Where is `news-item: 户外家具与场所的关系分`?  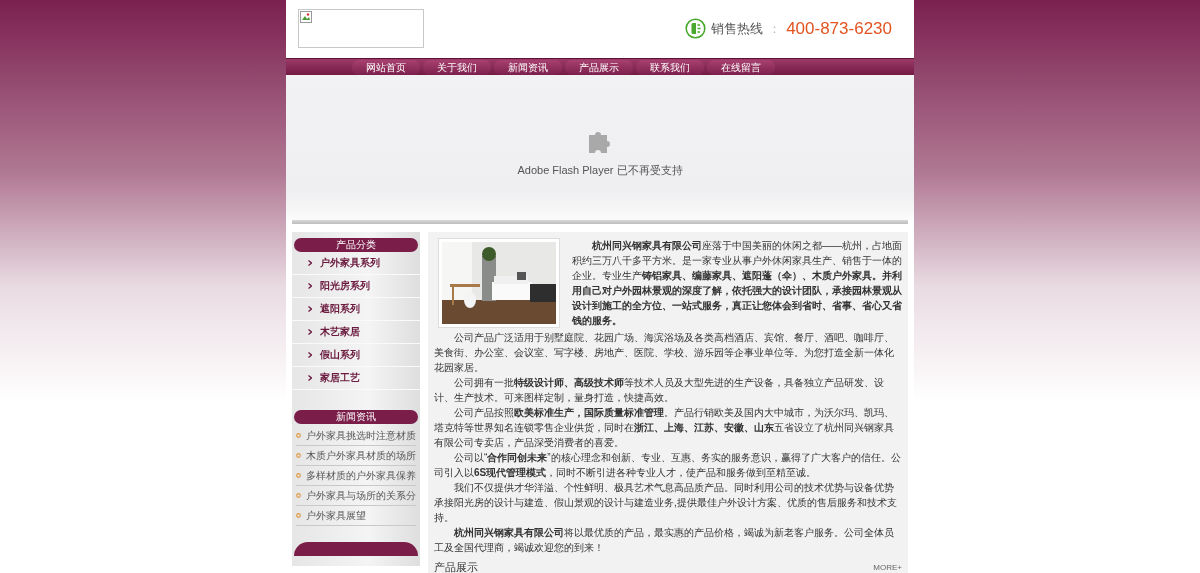 news-item: 户外家具与场所的关系分 is located at coordinates (356, 496).